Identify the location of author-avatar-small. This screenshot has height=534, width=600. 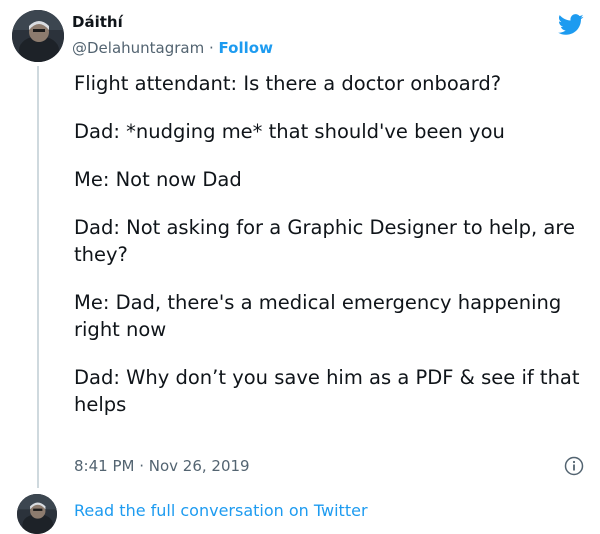
(37, 514).